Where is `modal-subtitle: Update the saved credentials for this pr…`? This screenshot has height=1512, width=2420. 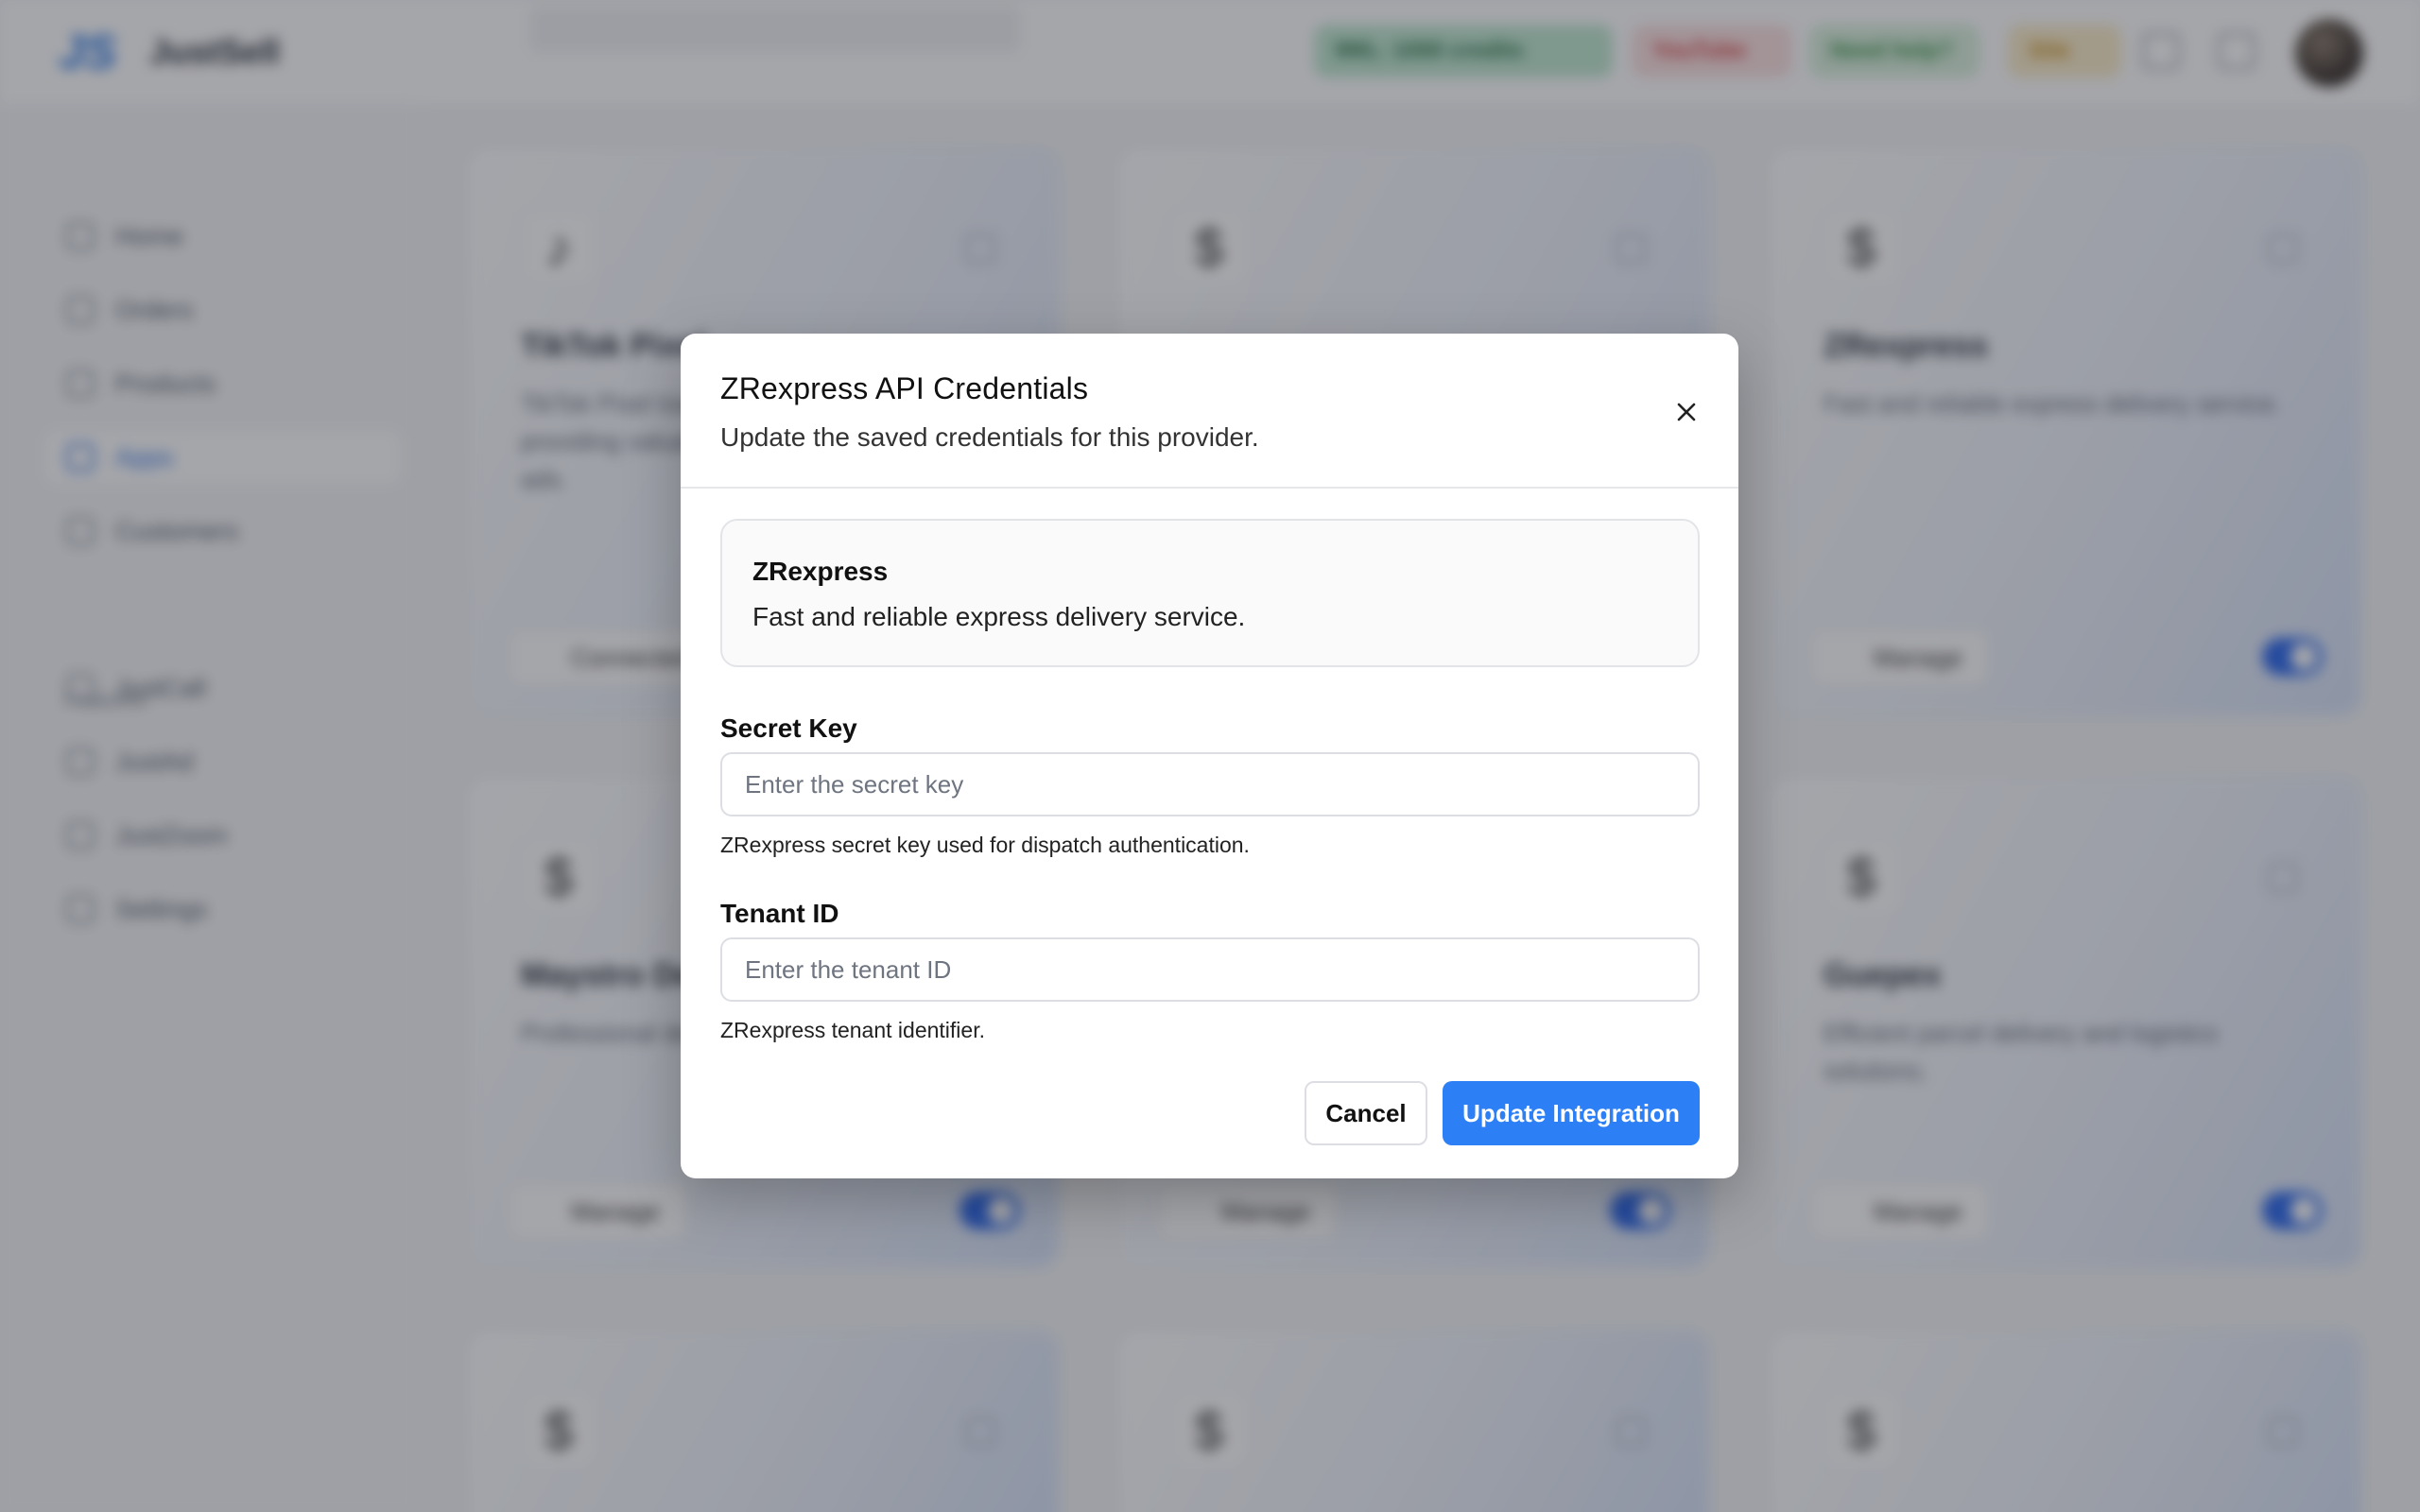
modal-subtitle: Update the saved credentials for this pr… is located at coordinates (990, 437).